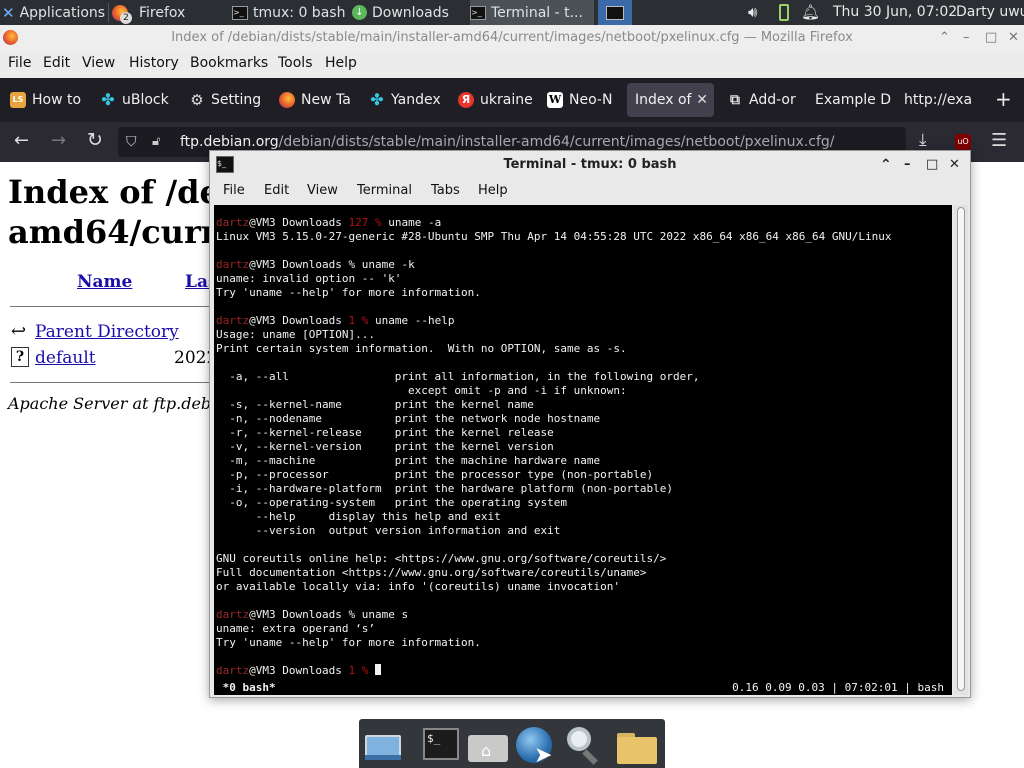 The height and width of the screenshot is (768, 1024). Describe the element at coordinates (299, 320) in the screenshot. I see `prompt-host: @VM3 Downloads` at that location.